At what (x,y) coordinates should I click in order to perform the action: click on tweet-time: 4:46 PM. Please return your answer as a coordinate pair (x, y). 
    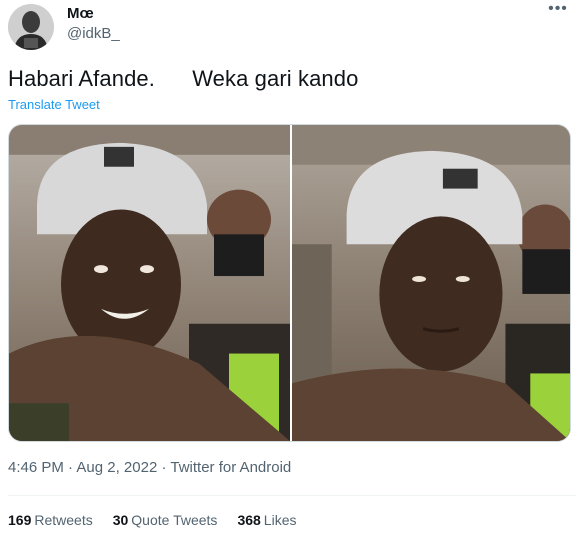
    Looking at the image, I should click on (36, 467).